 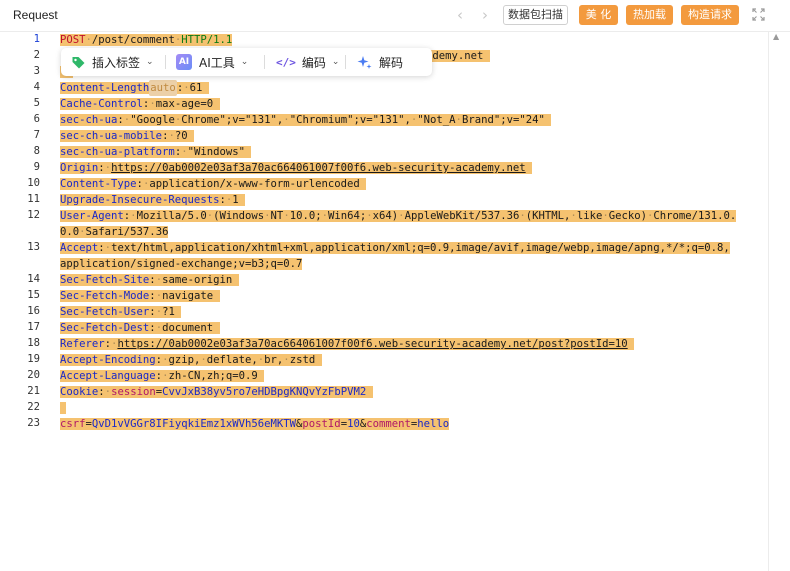 I want to click on header-key: Accept-Encoding, so click(x=108, y=360).